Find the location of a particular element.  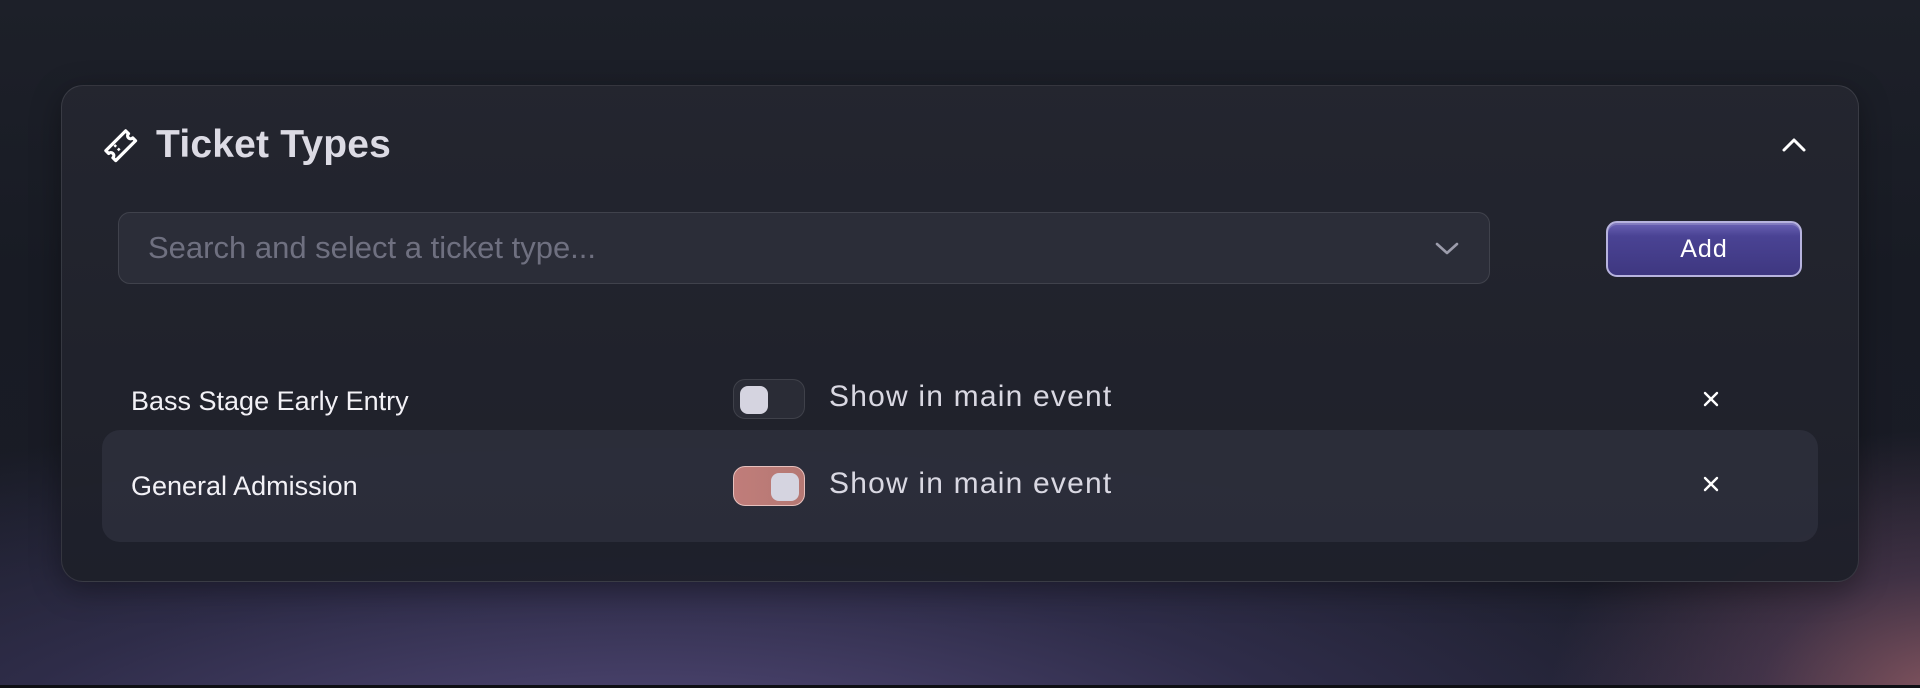

ticket-icon is located at coordinates (120, 145).